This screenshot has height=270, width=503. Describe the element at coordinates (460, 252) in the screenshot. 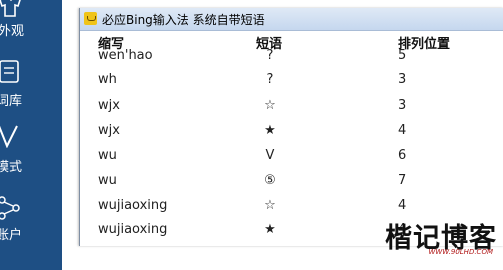

I see `watermark-url: WWW.90LHD.COM` at that location.